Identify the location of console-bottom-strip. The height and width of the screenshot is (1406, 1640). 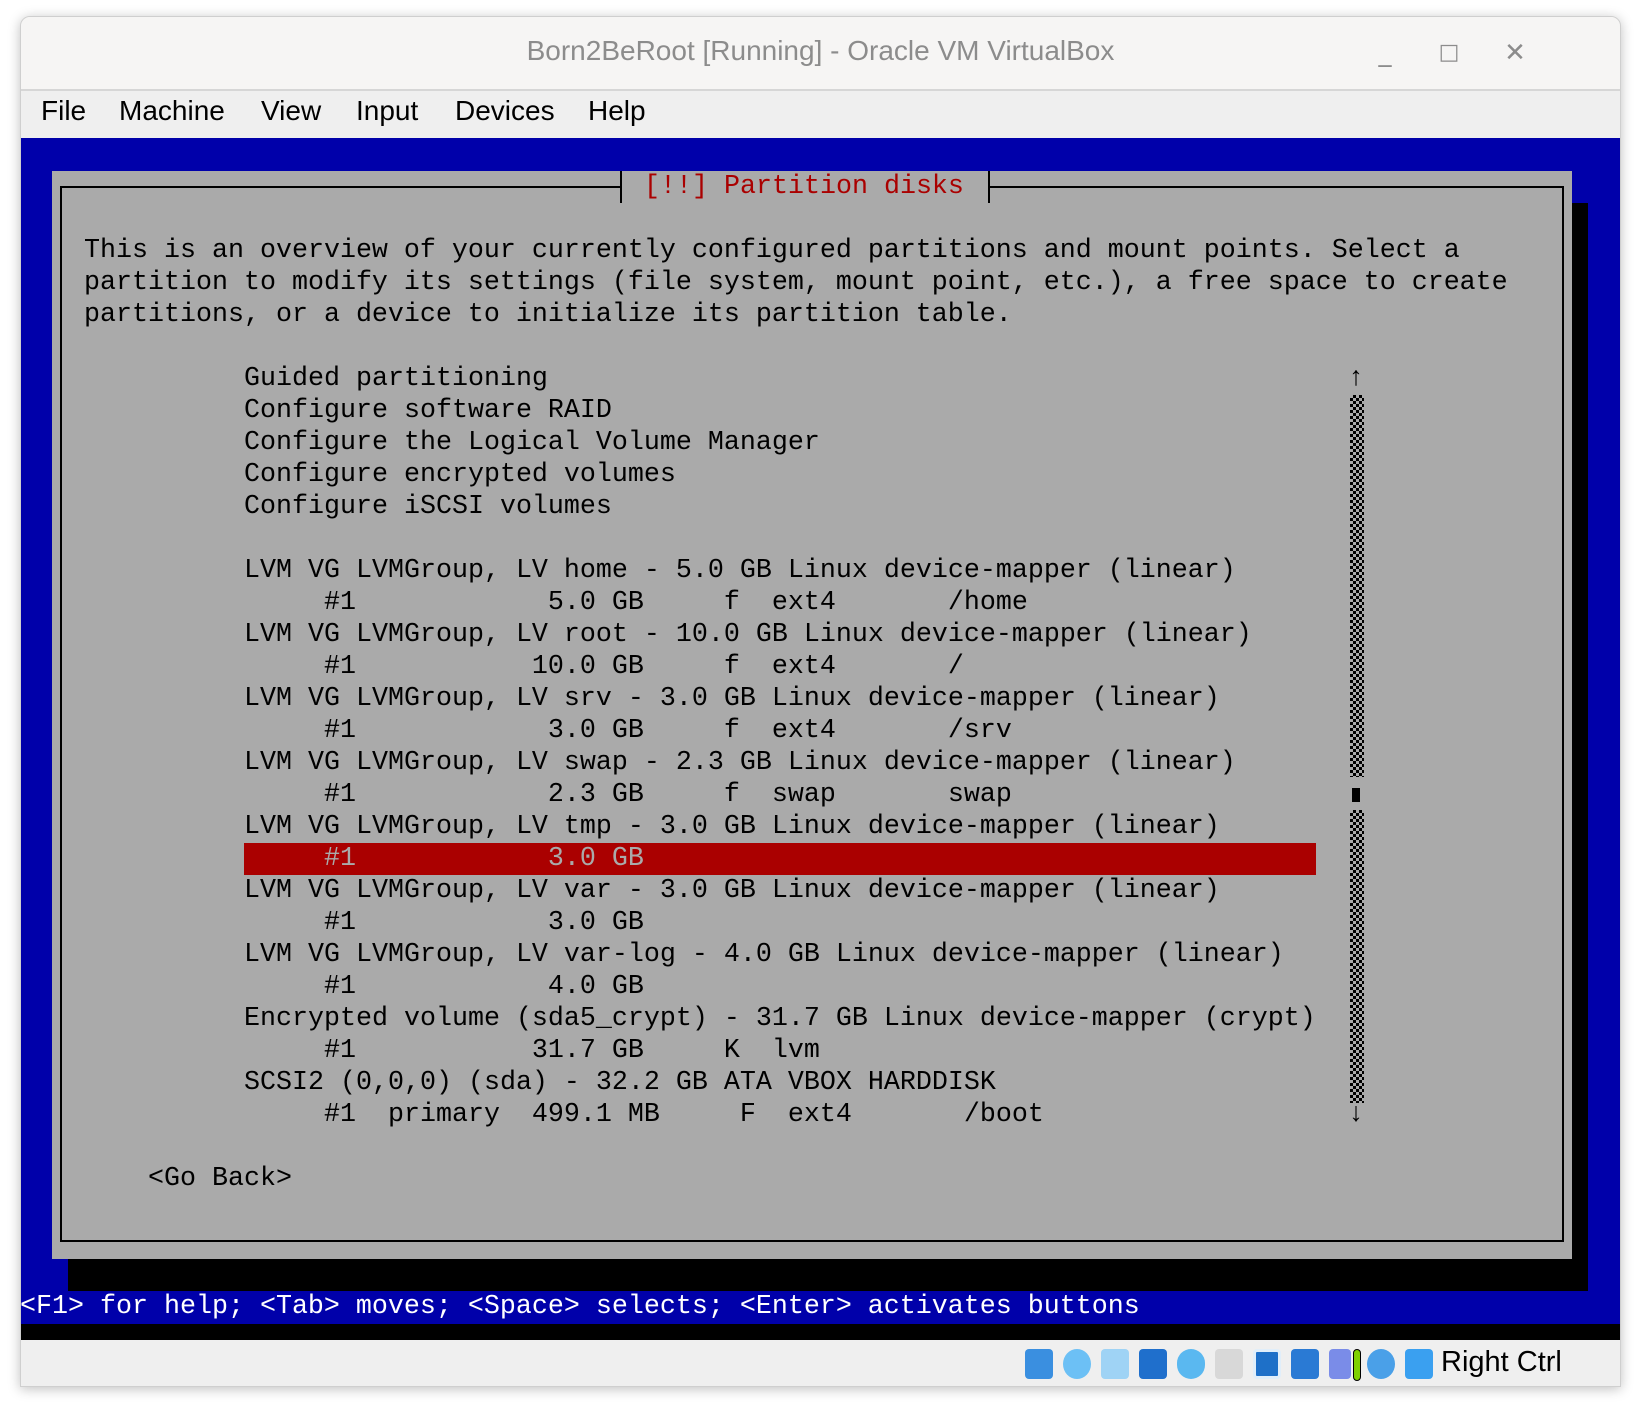
(820, 1332).